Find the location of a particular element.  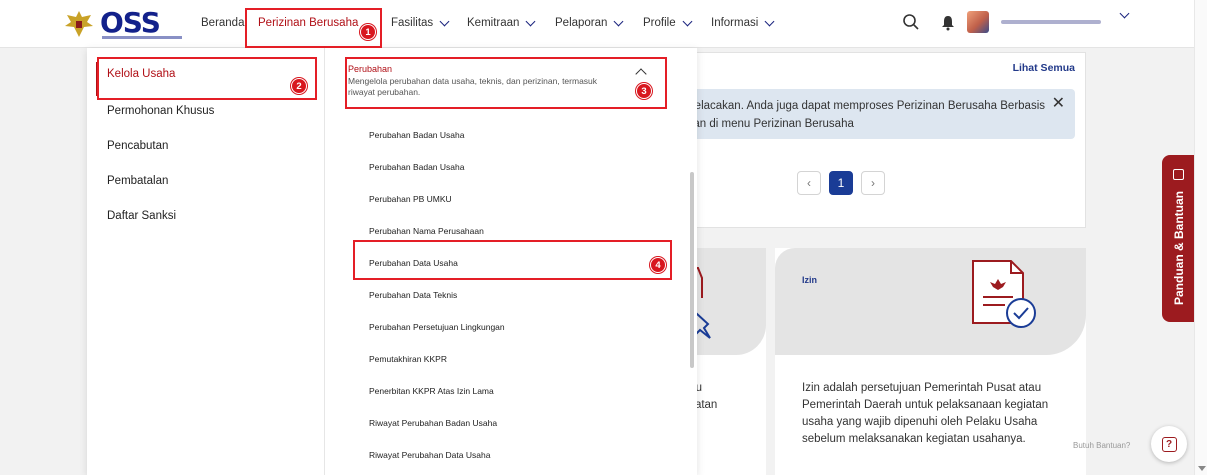

garuda-emblem-icon is located at coordinates (79, 24).